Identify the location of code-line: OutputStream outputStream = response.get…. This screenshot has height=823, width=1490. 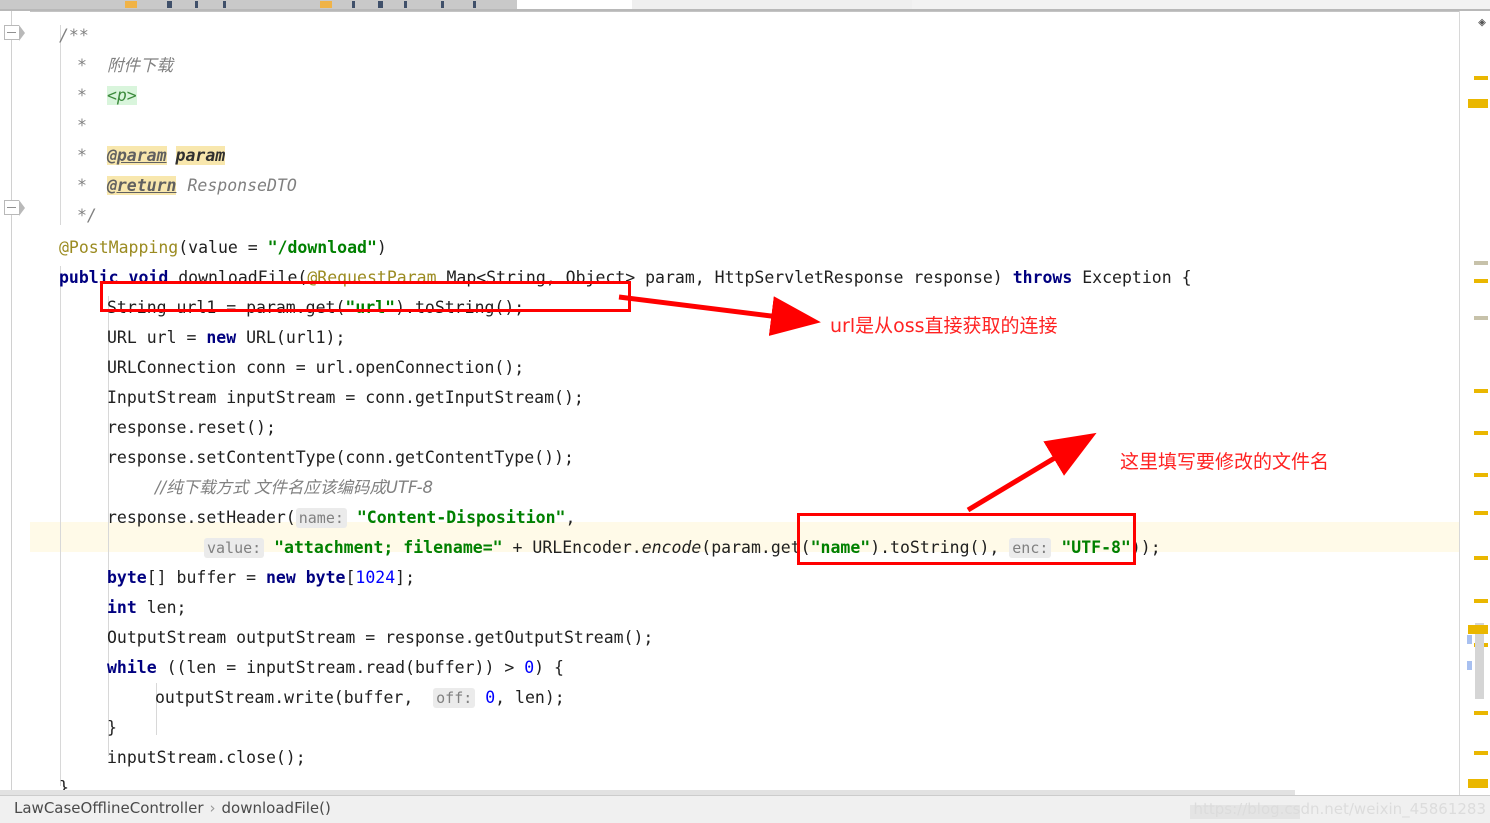
(380, 638).